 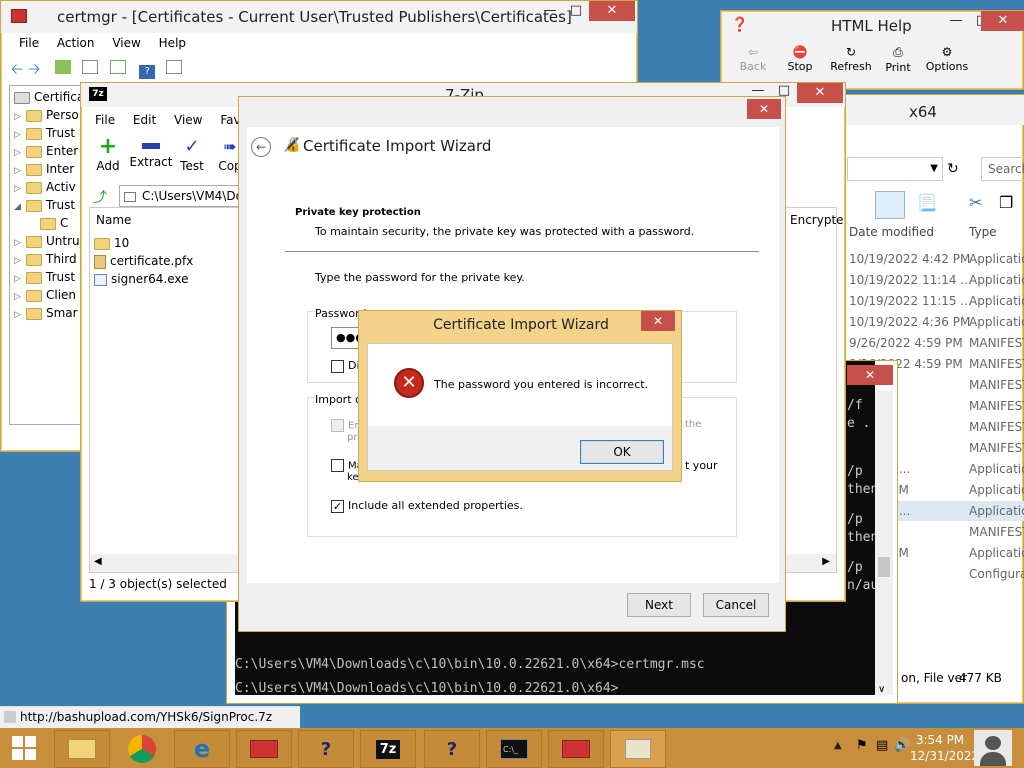 What do you see at coordinates (881, 689) in the screenshot?
I see `scroll-down-icon: ∨` at bounding box center [881, 689].